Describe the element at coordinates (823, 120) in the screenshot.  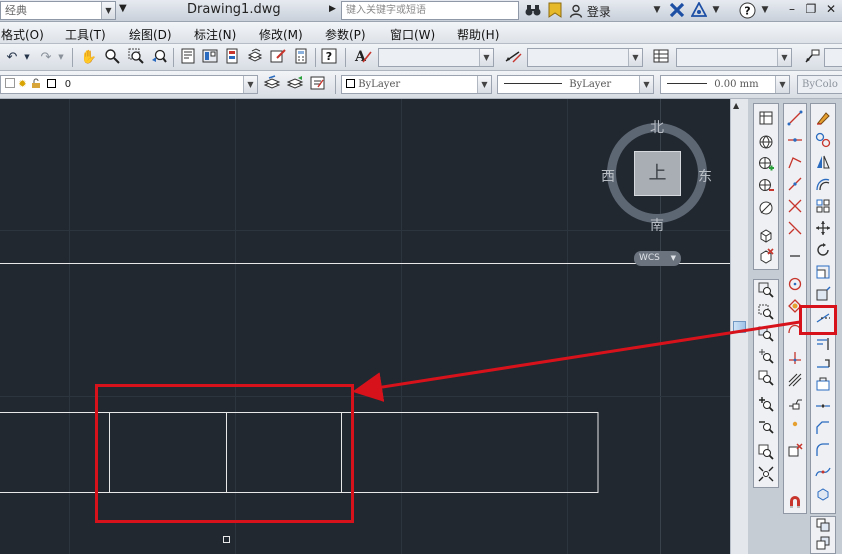
I see `erase-icon` at that location.